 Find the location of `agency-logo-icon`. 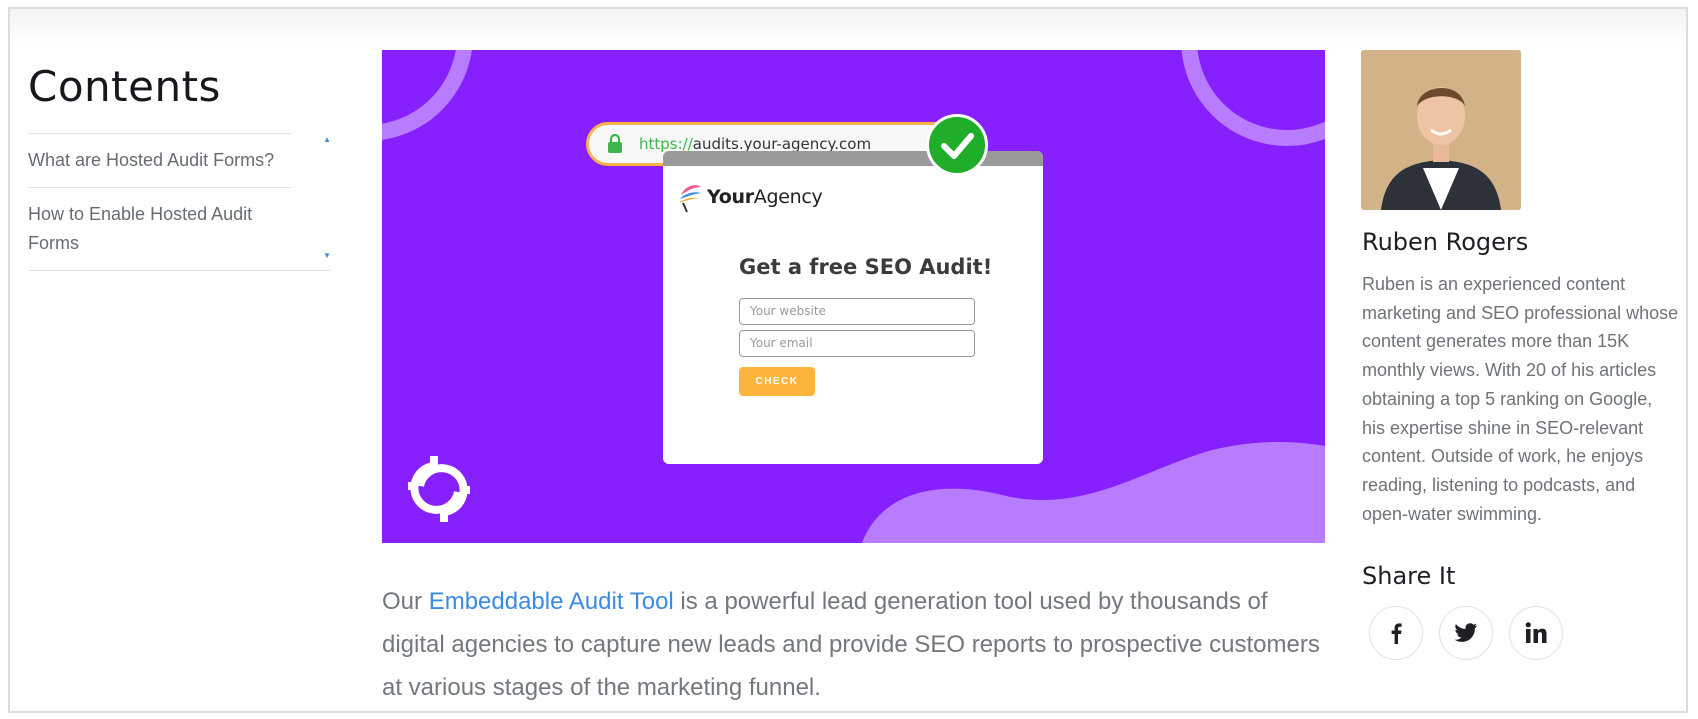

agency-logo-icon is located at coordinates (690, 199).